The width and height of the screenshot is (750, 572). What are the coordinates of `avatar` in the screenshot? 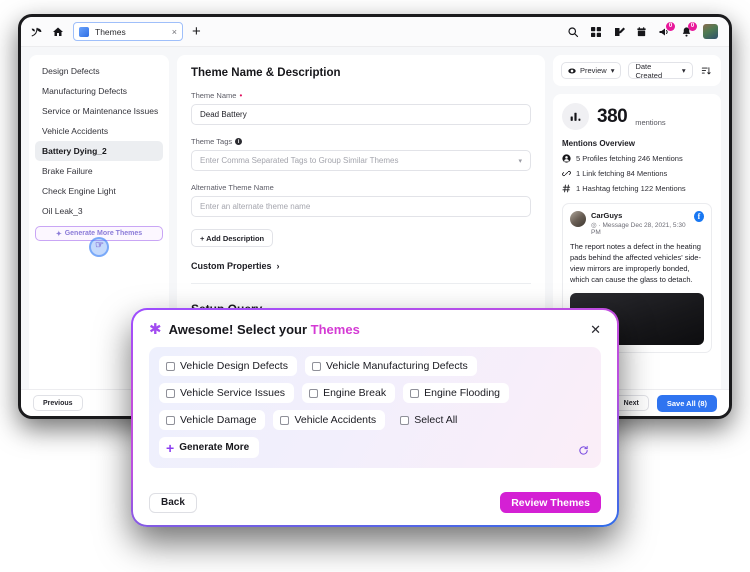 It's located at (710, 31).